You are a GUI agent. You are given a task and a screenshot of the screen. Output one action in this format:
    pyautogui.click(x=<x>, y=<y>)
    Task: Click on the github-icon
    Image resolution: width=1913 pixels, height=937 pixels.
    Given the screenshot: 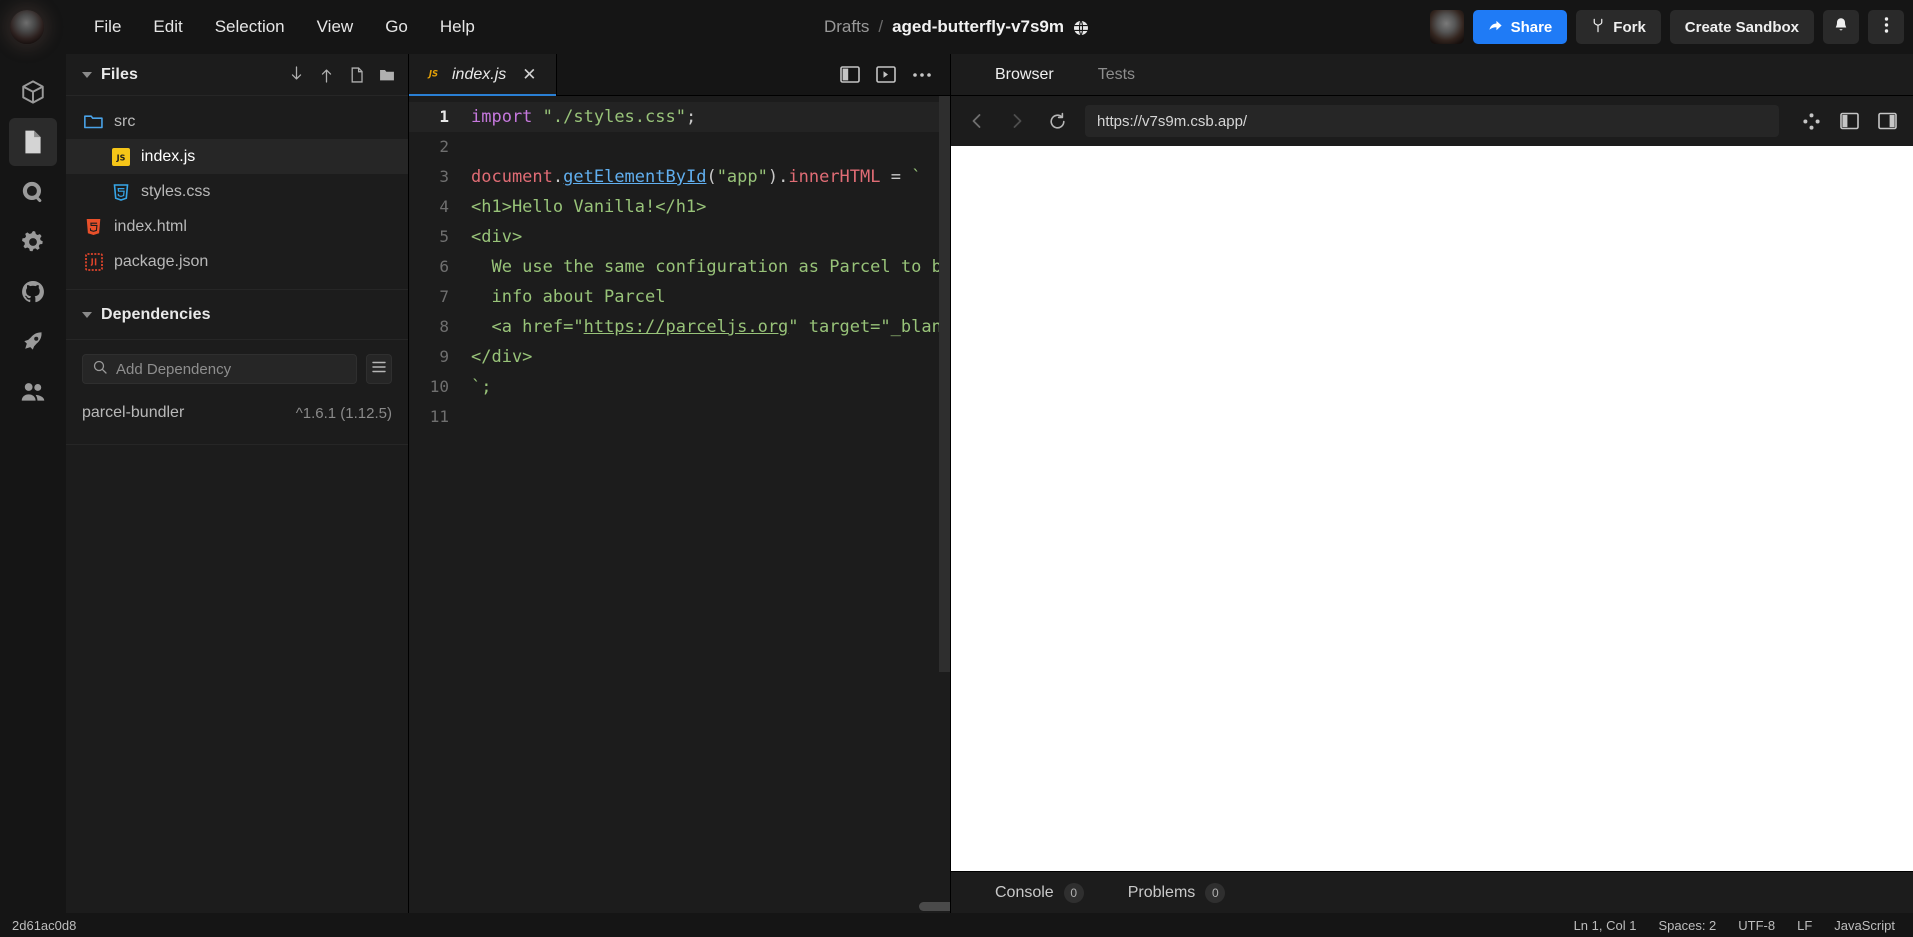 What is the action you would take?
    pyautogui.click(x=33, y=291)
    